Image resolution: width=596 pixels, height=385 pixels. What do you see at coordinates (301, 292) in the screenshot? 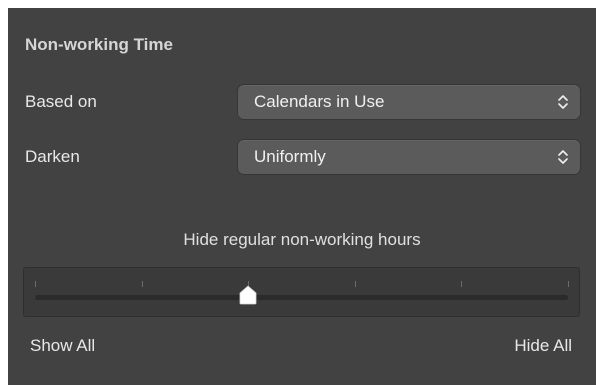
I see `non-working-hours-slider` at bounding box center [301, 292].